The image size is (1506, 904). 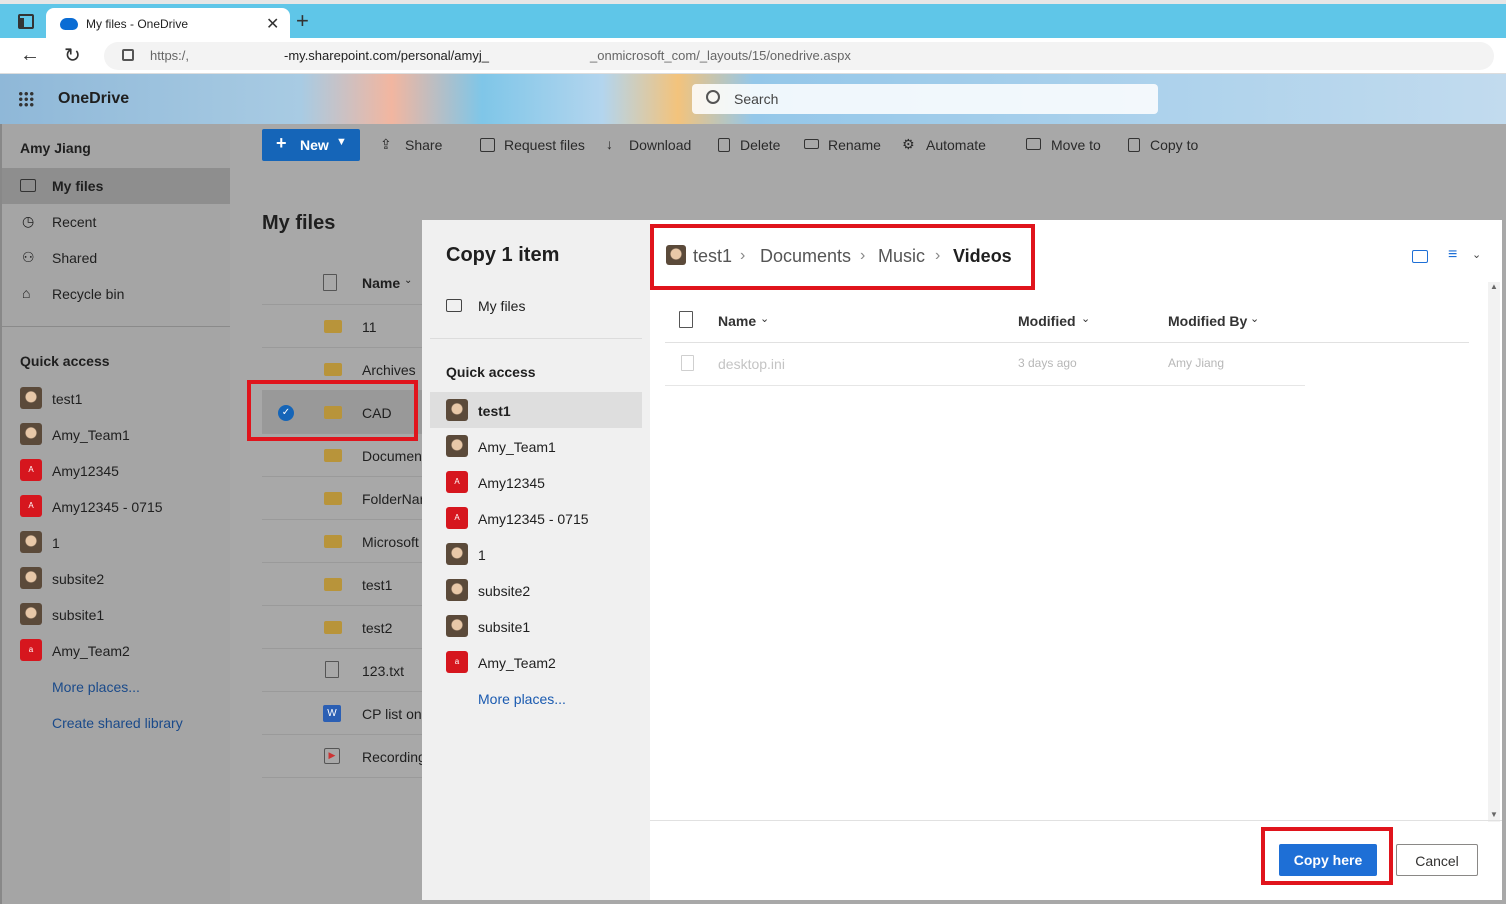 What do you see at coordinates (332, 713) in the screenshot?
I see `word-file-icon: W` at bounding box center [332, 713].